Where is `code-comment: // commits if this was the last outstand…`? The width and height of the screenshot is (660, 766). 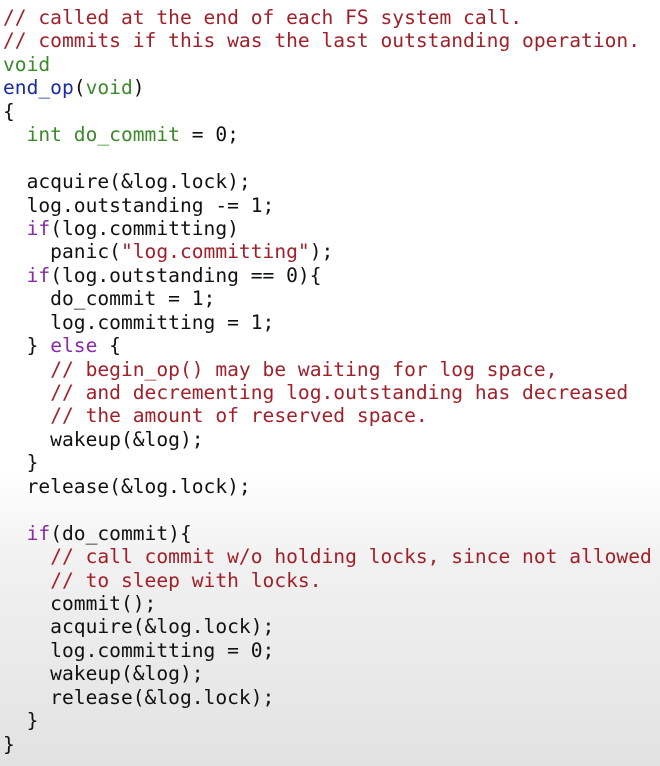
code-comment: // commits if this was the last outstand… is located at coordinates (322, 41).